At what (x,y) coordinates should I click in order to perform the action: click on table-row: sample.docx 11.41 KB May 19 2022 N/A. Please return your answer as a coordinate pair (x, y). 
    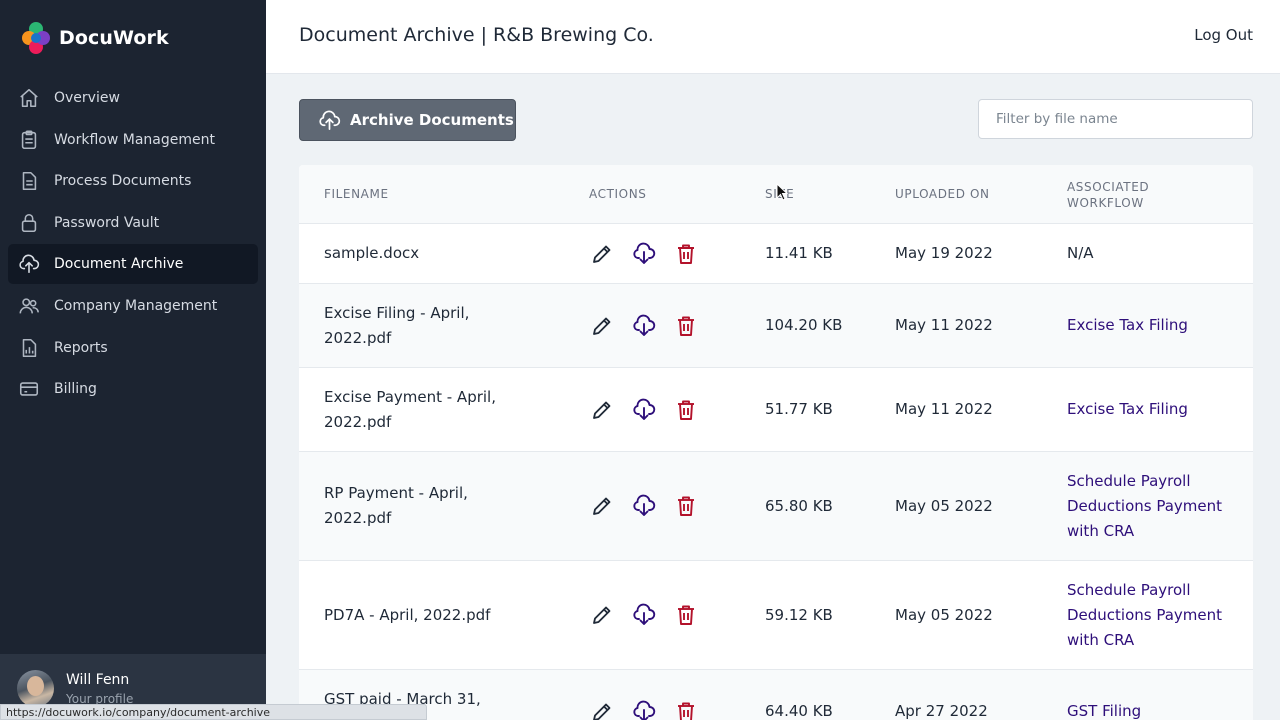
    Looking at the image, I should click on (776, 254).